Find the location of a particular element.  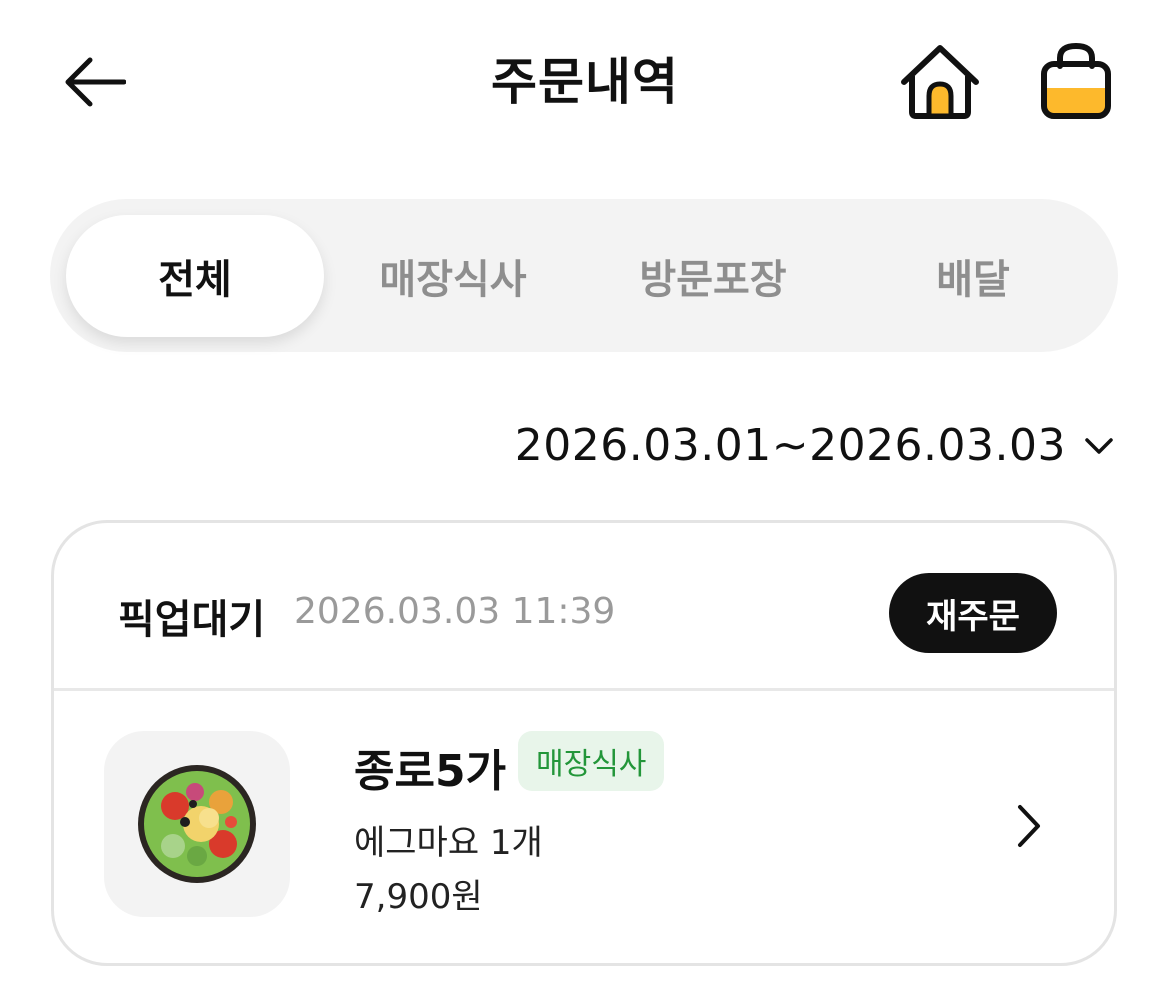

home-button is located at coordinates (940, 82).